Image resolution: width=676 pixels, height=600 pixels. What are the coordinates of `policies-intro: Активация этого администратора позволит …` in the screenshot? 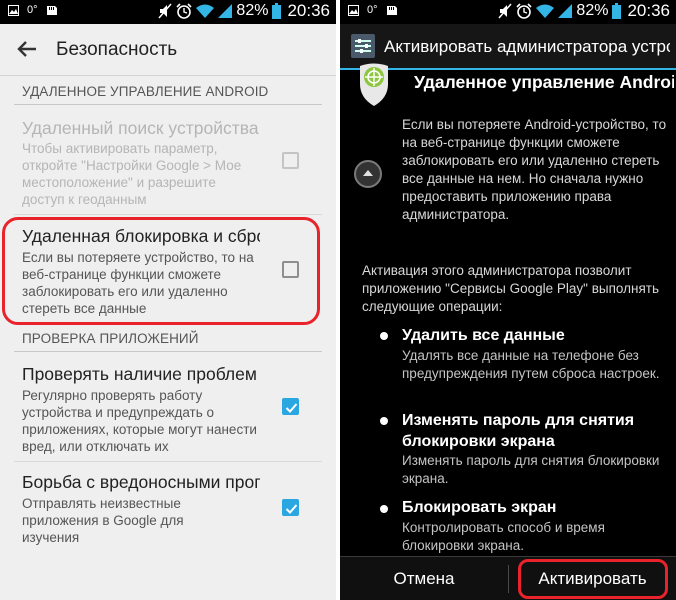 It's located at (510, 288).